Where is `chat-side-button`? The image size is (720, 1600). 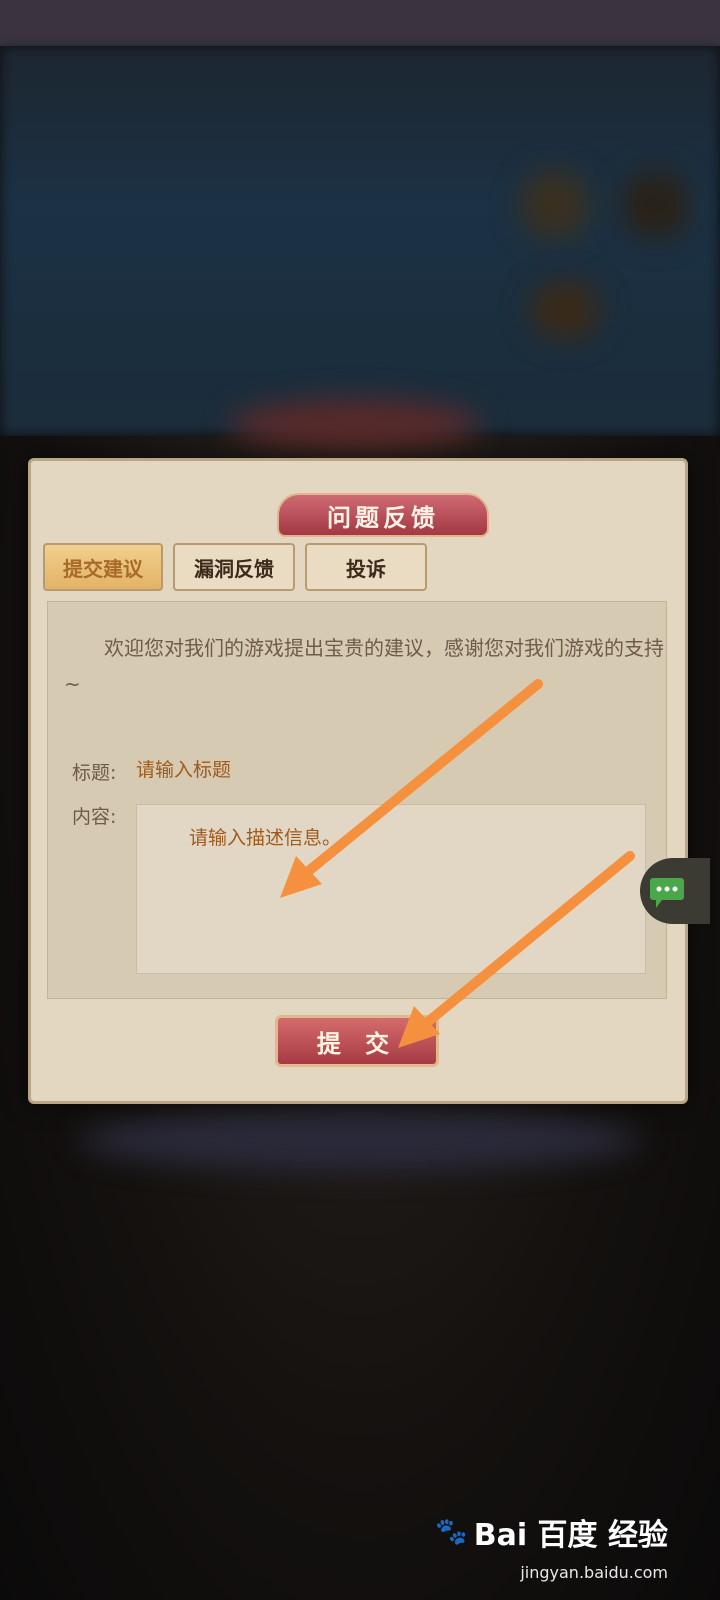
chat-side-button is located at coordinates (675, 891).